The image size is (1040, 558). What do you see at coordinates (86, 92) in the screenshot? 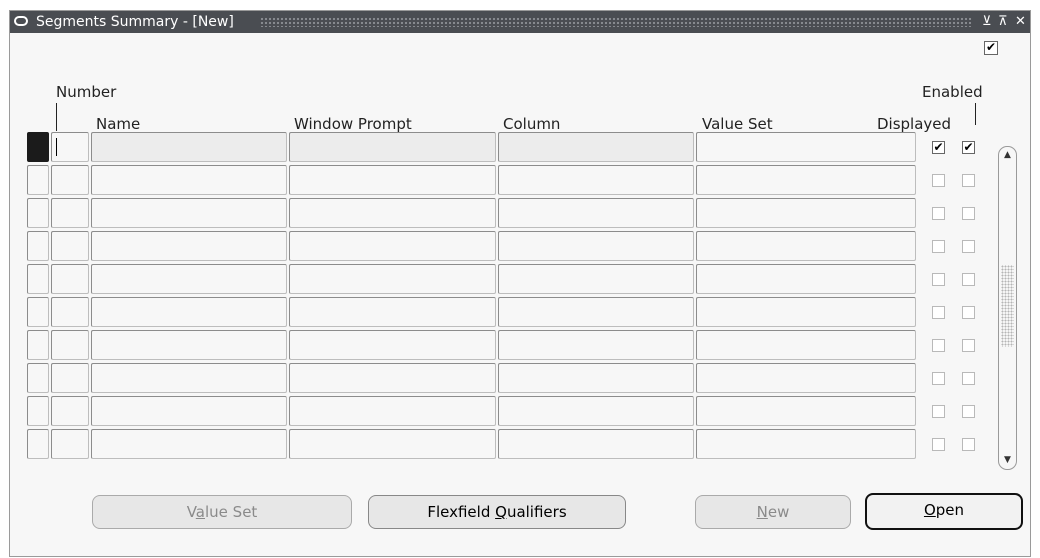
I see `number-column-header: Number` at bounding box center [86, 92].